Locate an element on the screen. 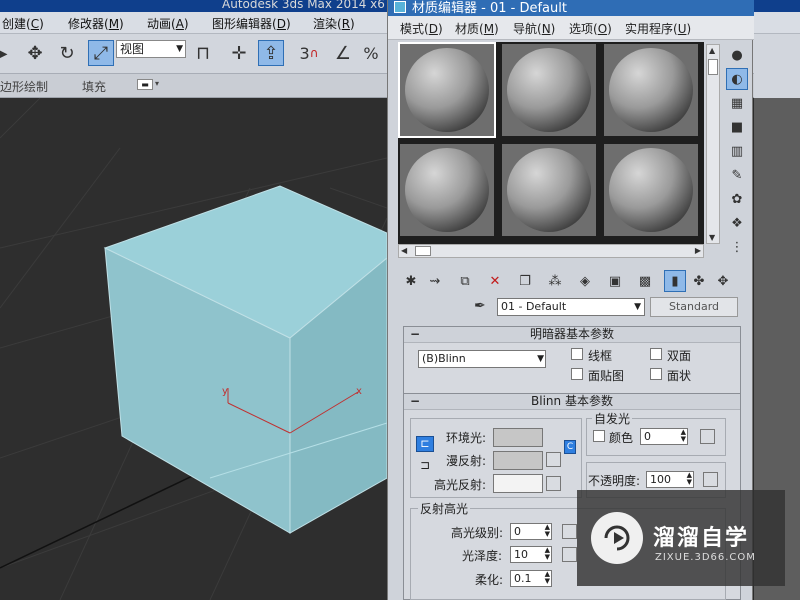 Image resolution: width=800 pixels, height=600 pixels. material-editor-titlebar: 材质编辑器 - 01 - Default is located at coordinates (571, 8).